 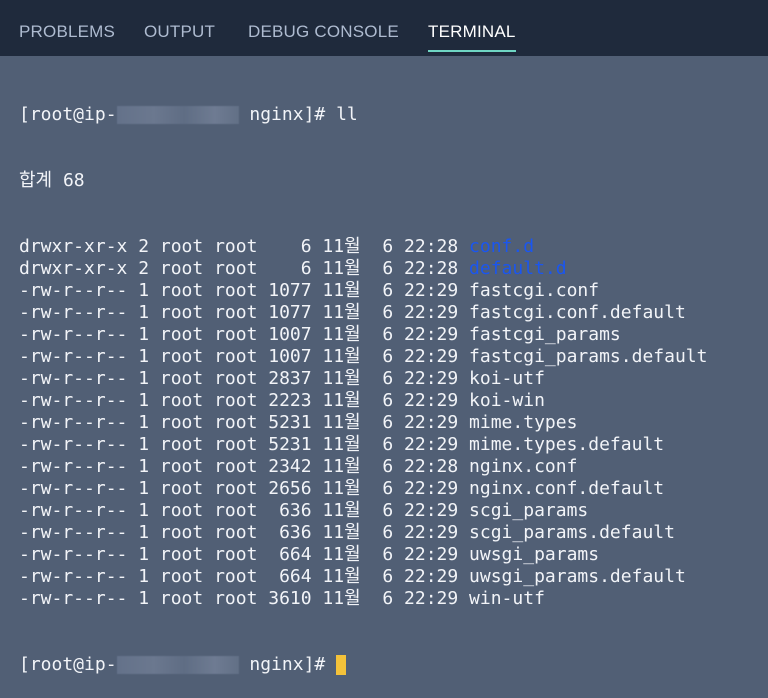 What do you see at coordinates (244, 379) in the screenshot?
I see `file-meta: -rw-r--r-- 1 root root 2837 11월 6 22:29` at bounding box center [244, 379].